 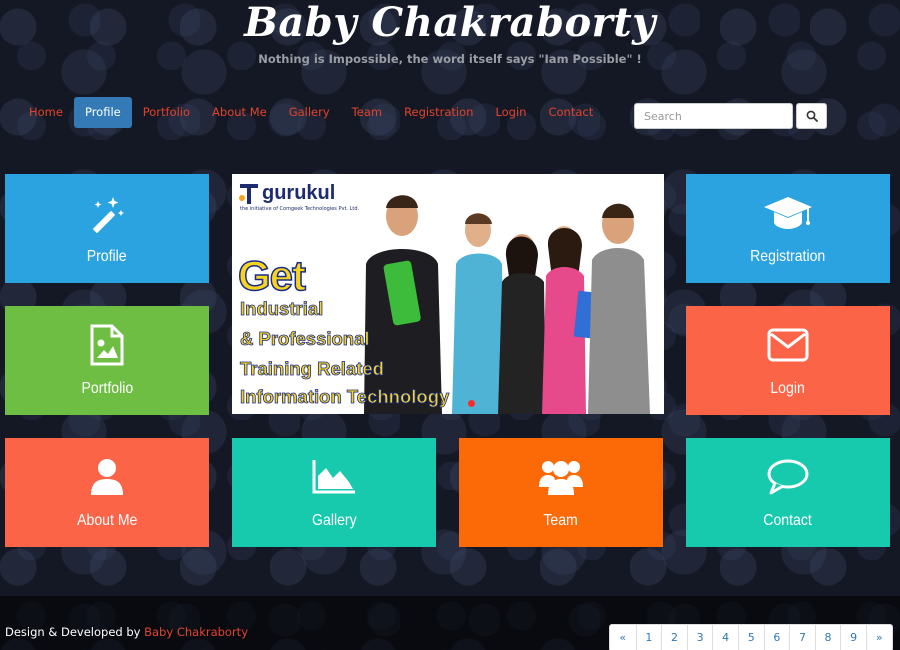 I want to click on search-icon, so click(x=812, y=116).